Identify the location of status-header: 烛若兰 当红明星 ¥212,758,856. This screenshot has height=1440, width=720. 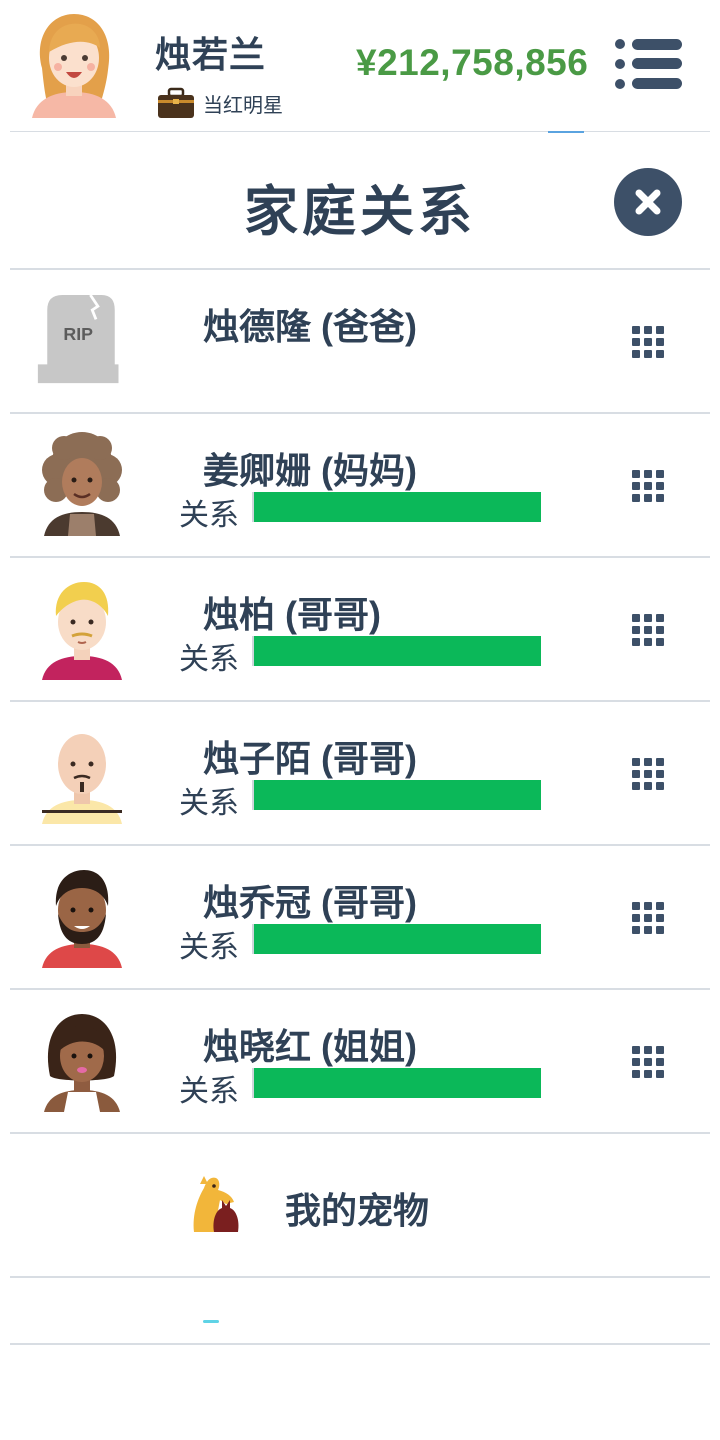
(360, 66).